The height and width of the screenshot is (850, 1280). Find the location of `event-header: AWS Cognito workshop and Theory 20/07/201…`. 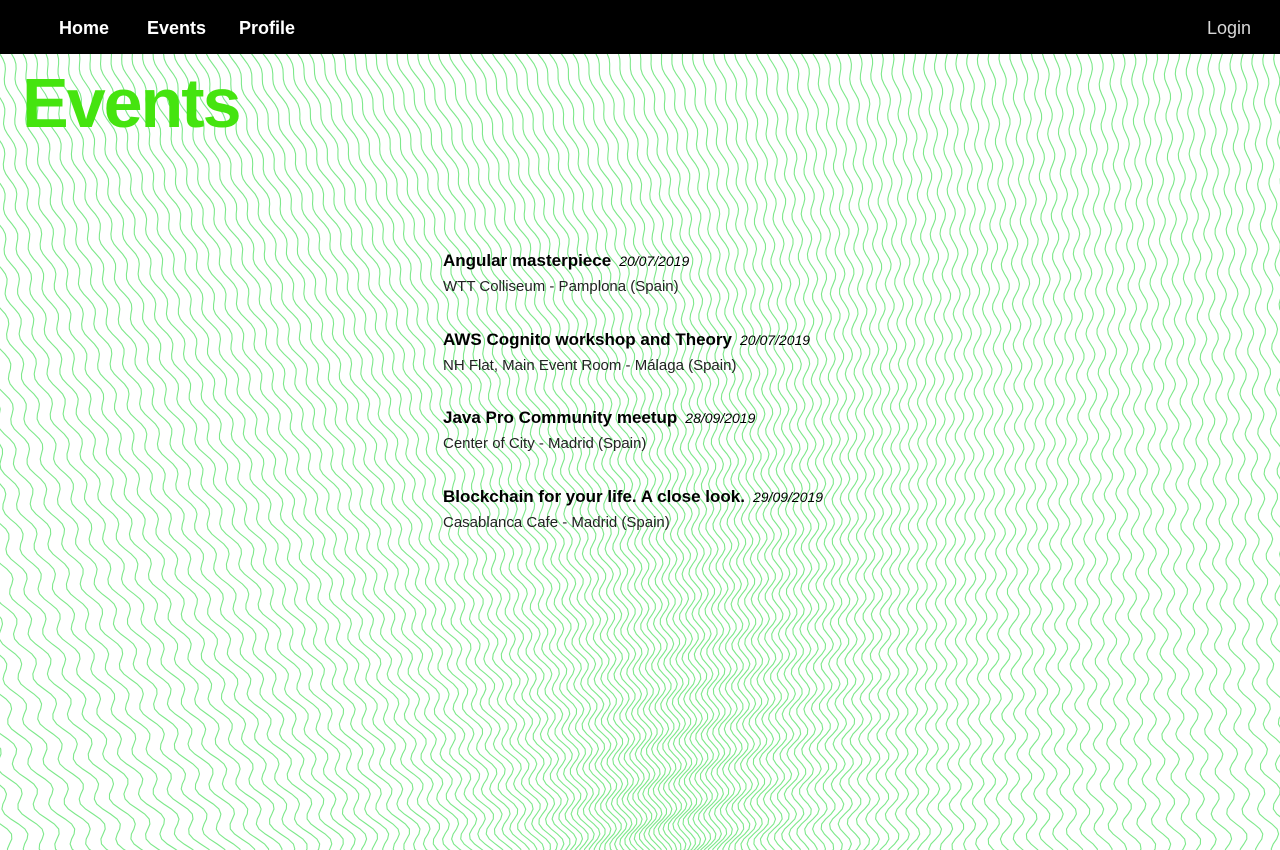

event-header: AWS Cognito workshop and Theory 20/07/201… is located at coordinates (793, 340).